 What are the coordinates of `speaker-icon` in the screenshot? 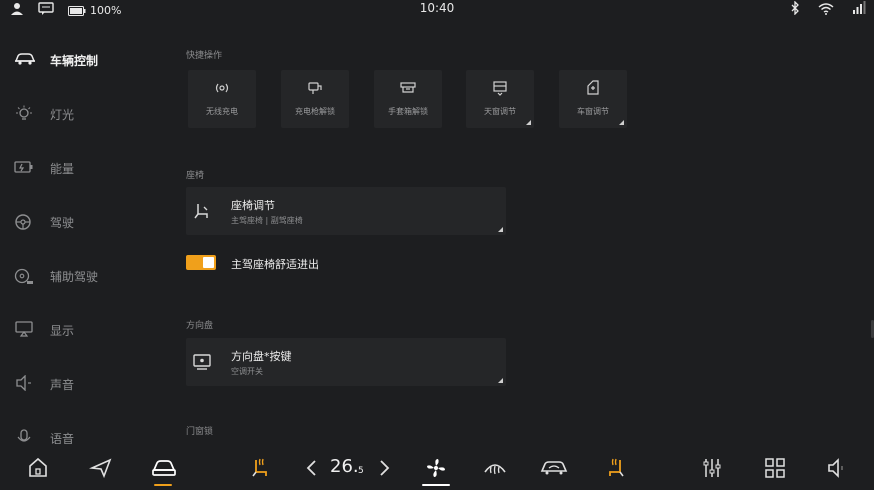 It's located at (24, 383).